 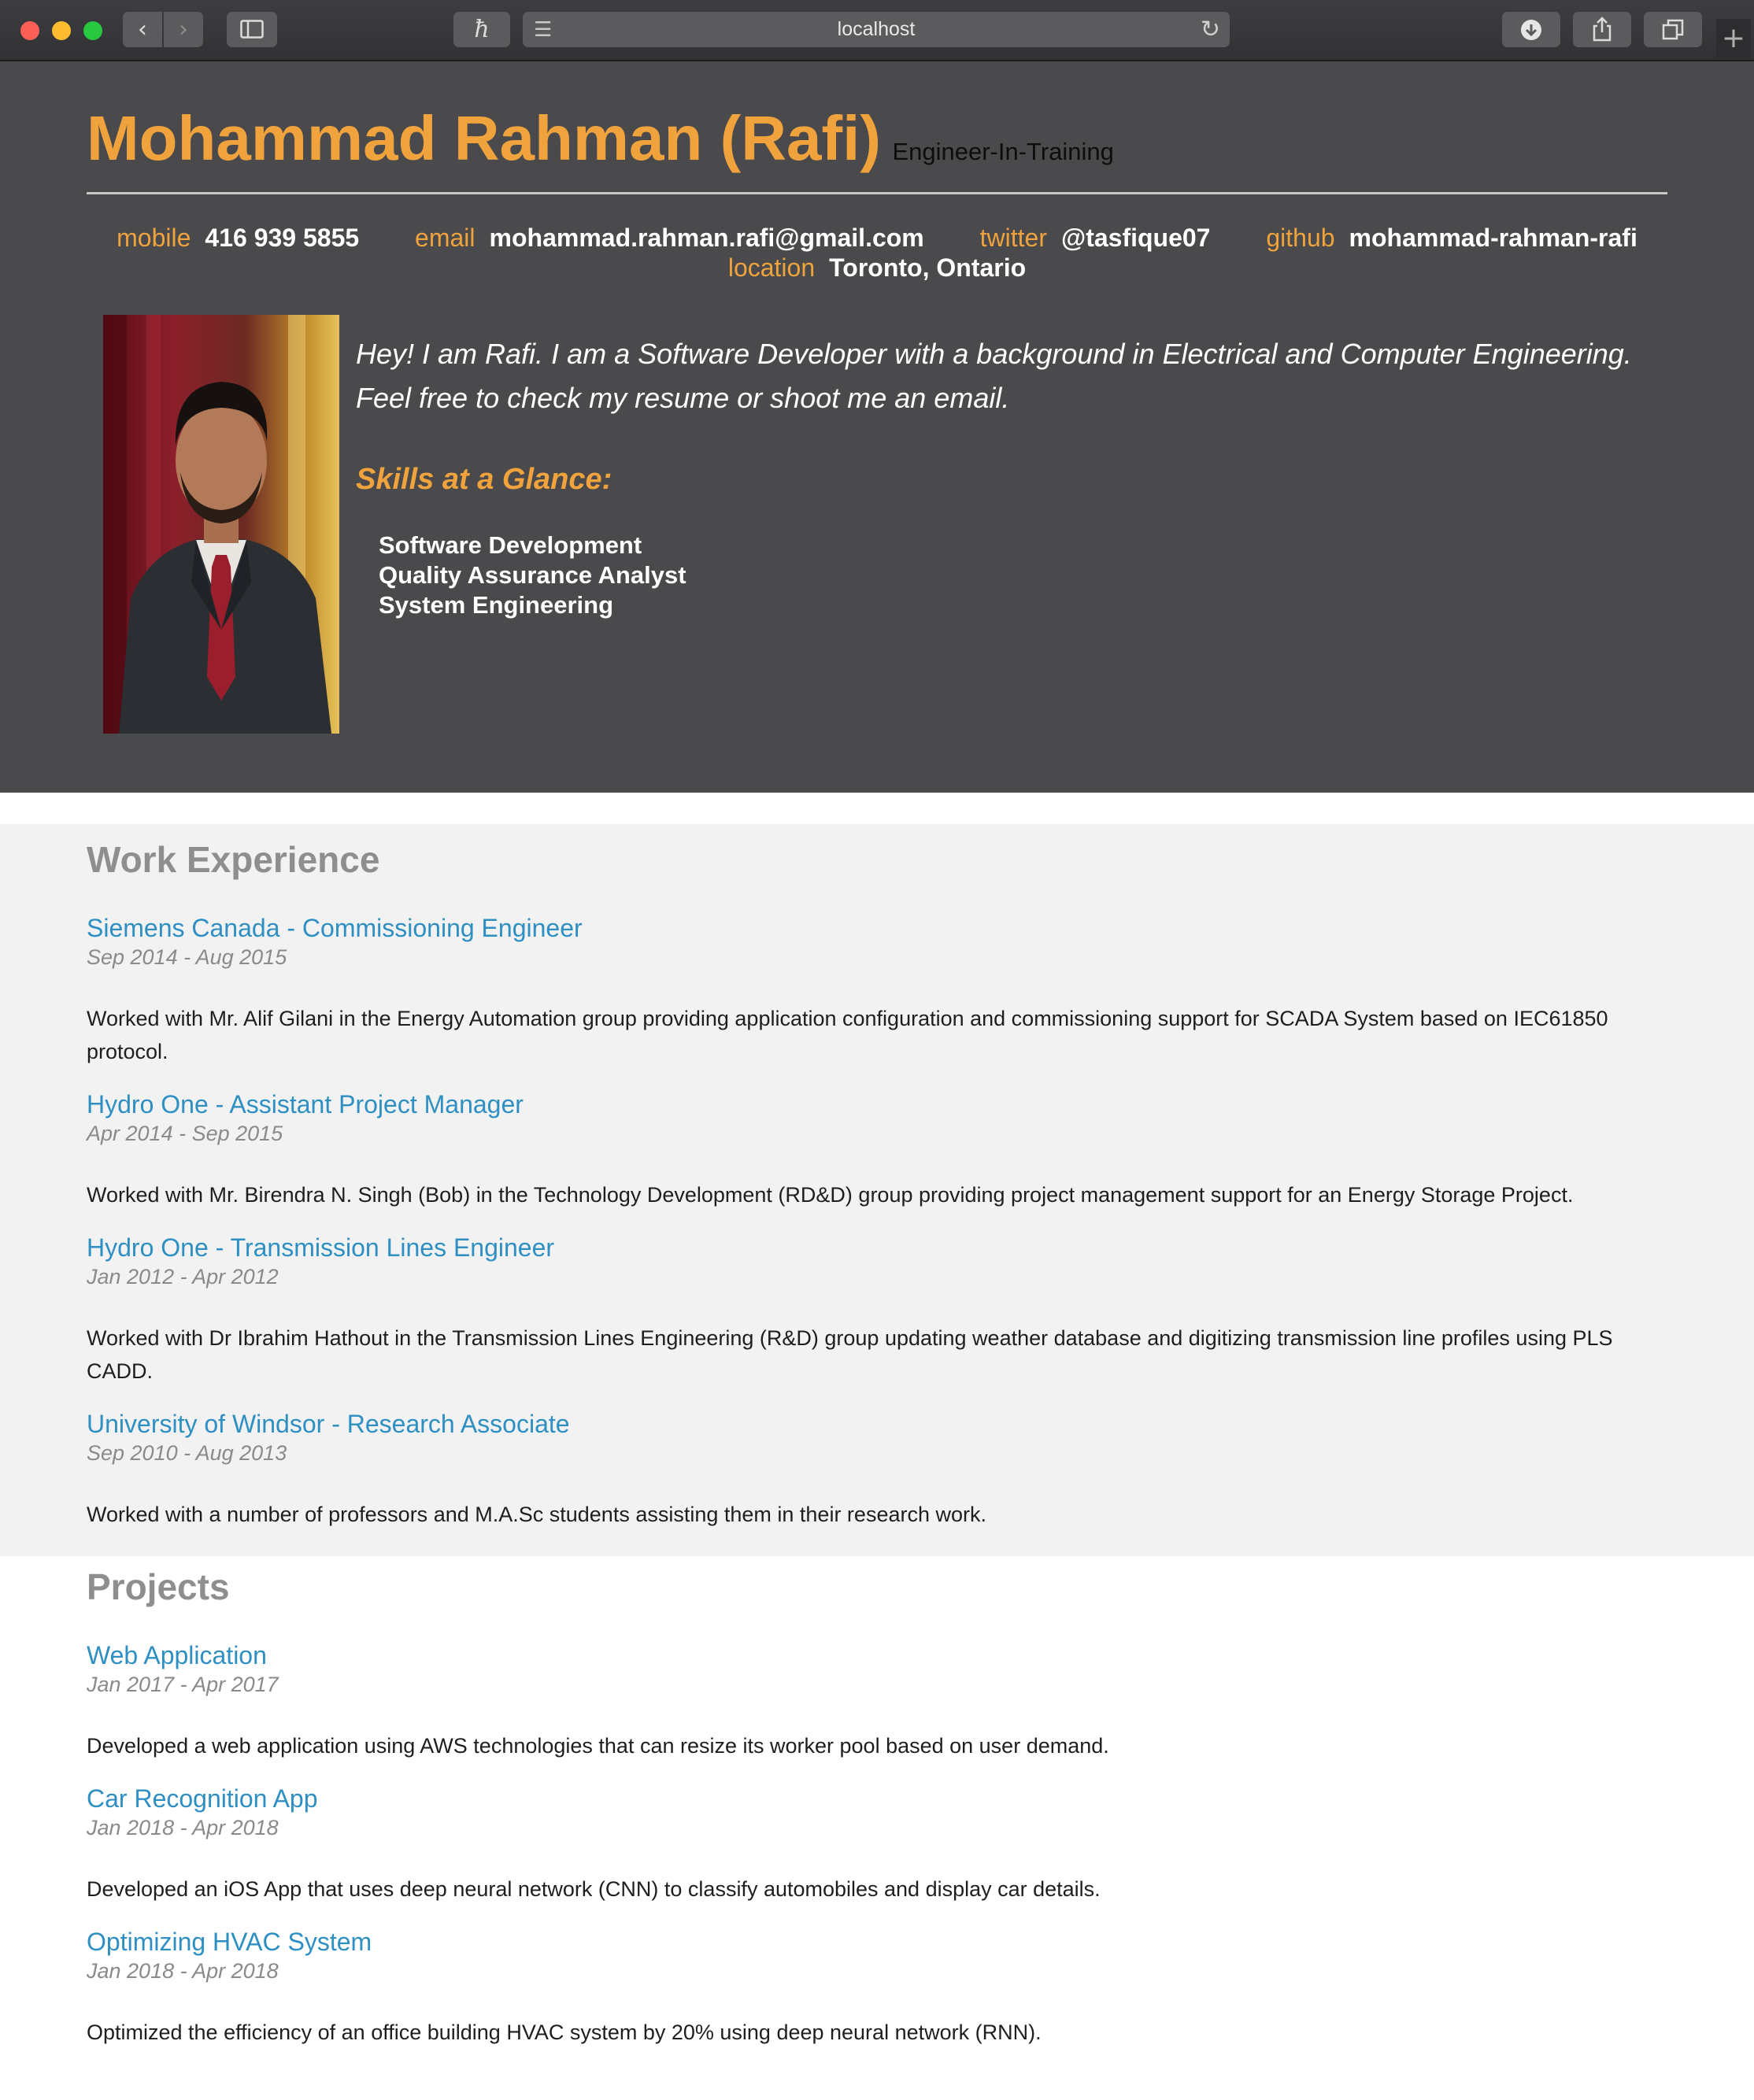 I want to click on browser-toolbar: ‹ › ħ ☰ localhost ↻ +, so click(x=877, y=30).